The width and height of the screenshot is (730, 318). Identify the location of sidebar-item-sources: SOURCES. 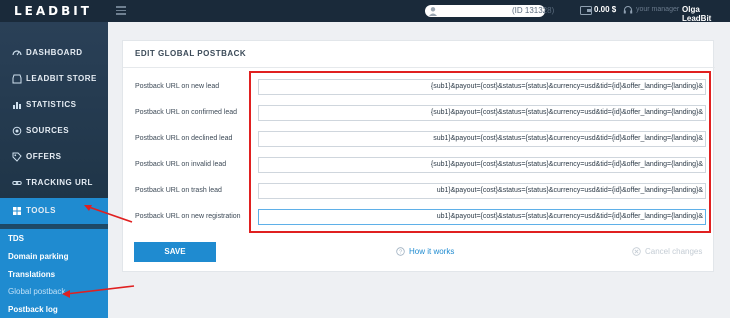
(54, 131).